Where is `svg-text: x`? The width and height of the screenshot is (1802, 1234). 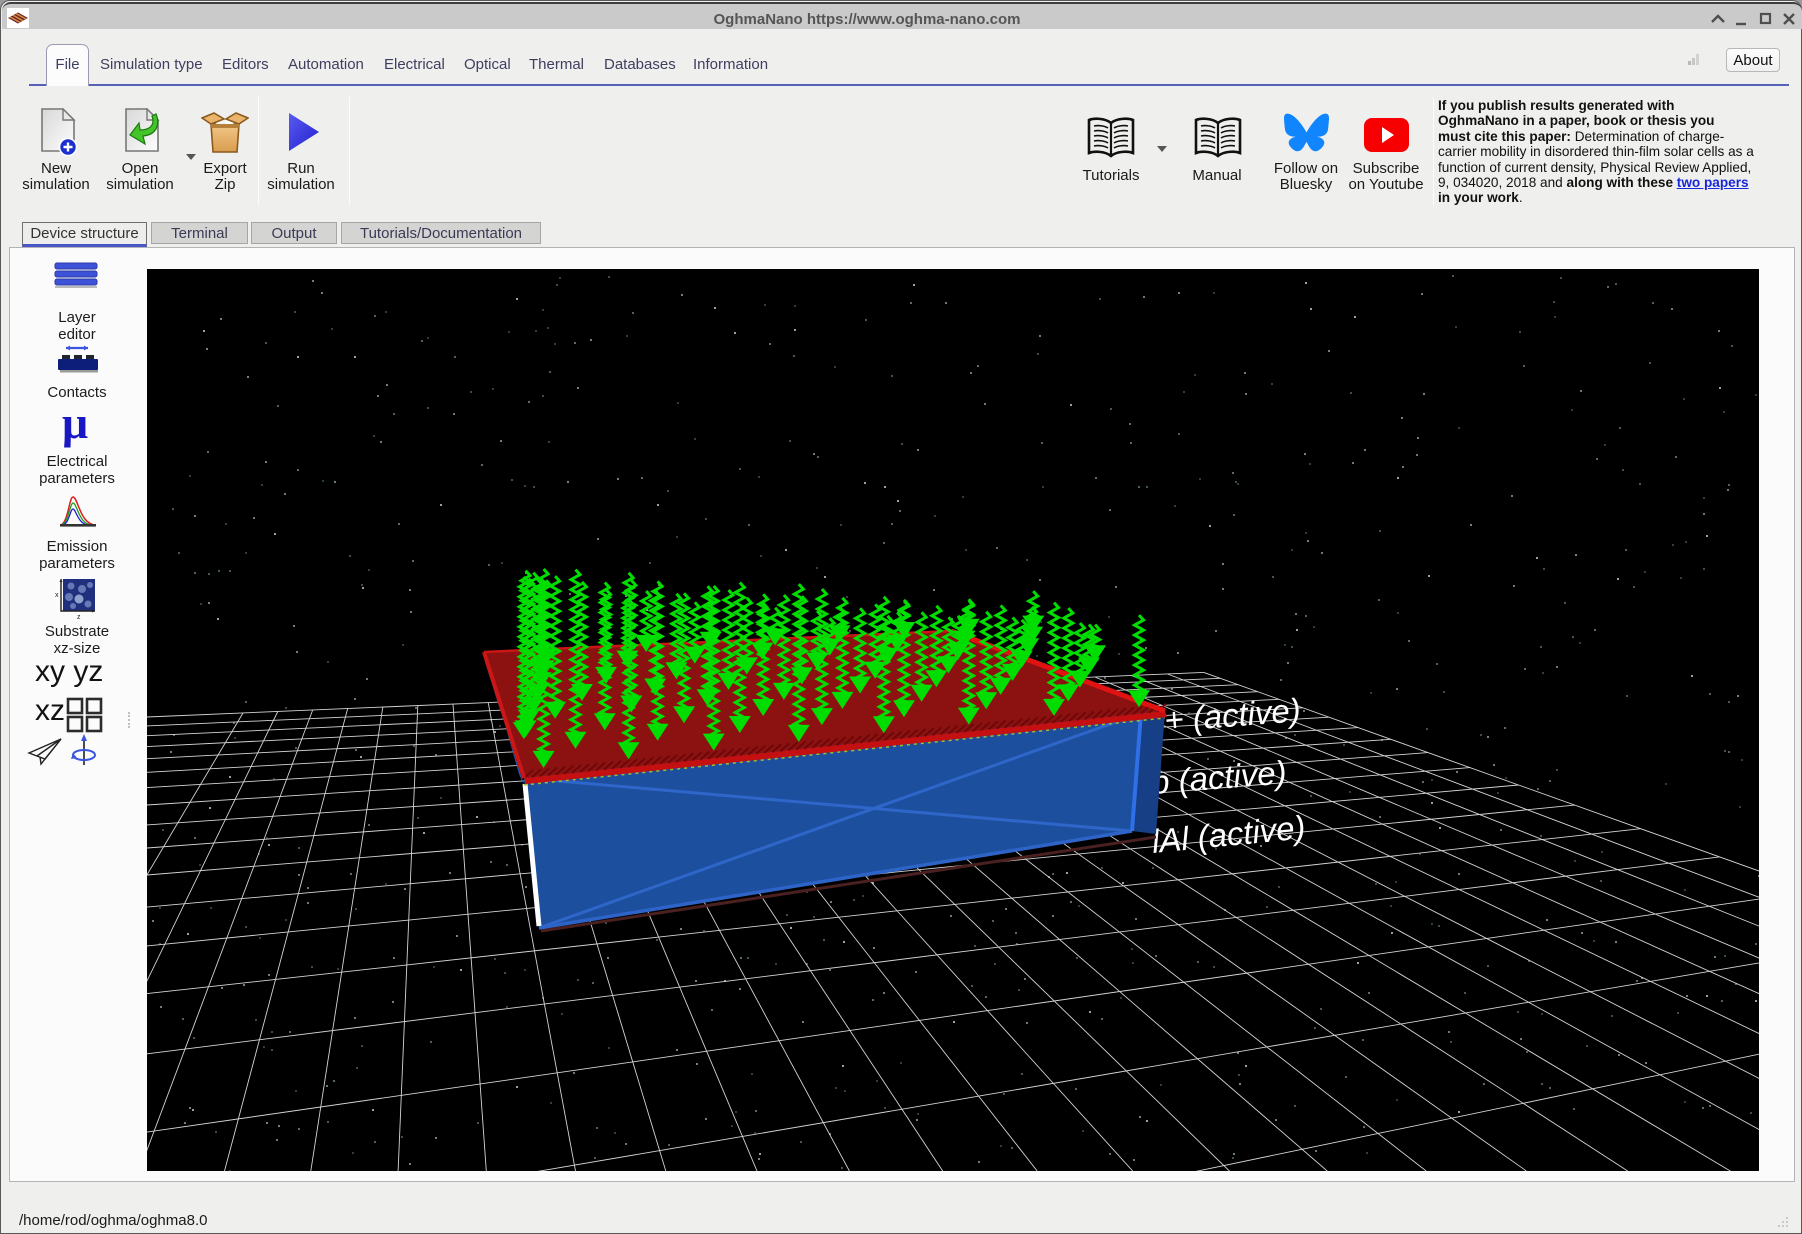
svg-text: x is located at coordinates (57, 595).